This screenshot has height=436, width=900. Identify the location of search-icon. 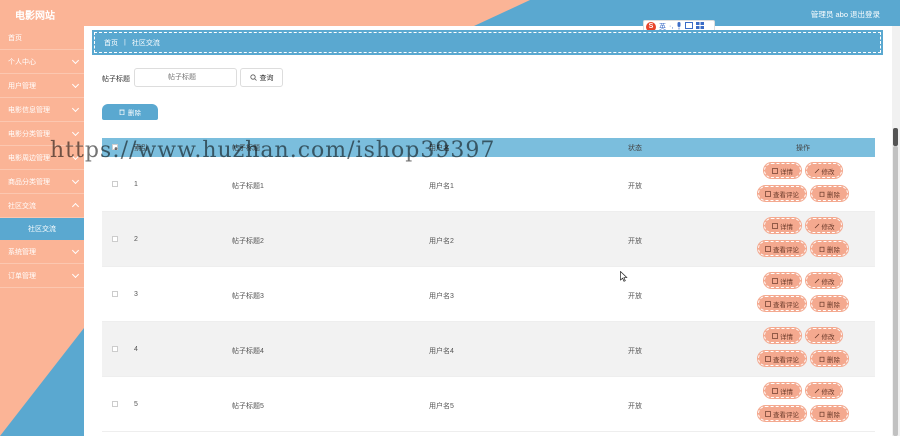
(253, 77).